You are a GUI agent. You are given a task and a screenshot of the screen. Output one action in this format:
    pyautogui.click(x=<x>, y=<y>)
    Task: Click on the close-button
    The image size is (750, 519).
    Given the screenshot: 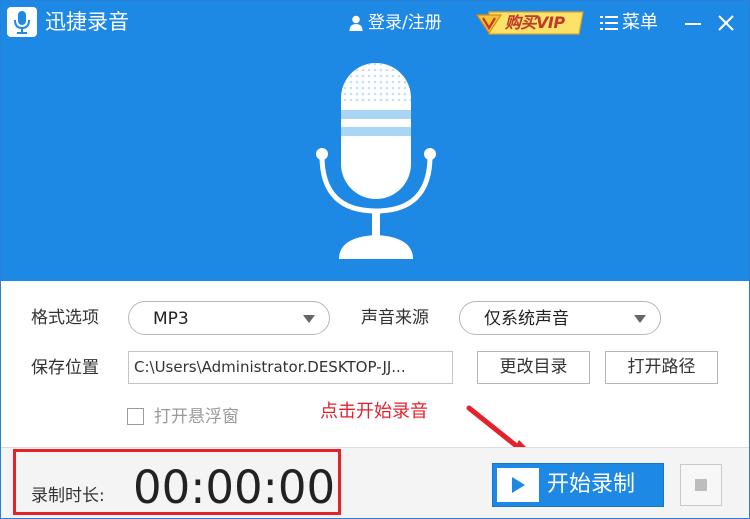 What is the action you would take?
    pyautogui.click(x=726, y=23)
    